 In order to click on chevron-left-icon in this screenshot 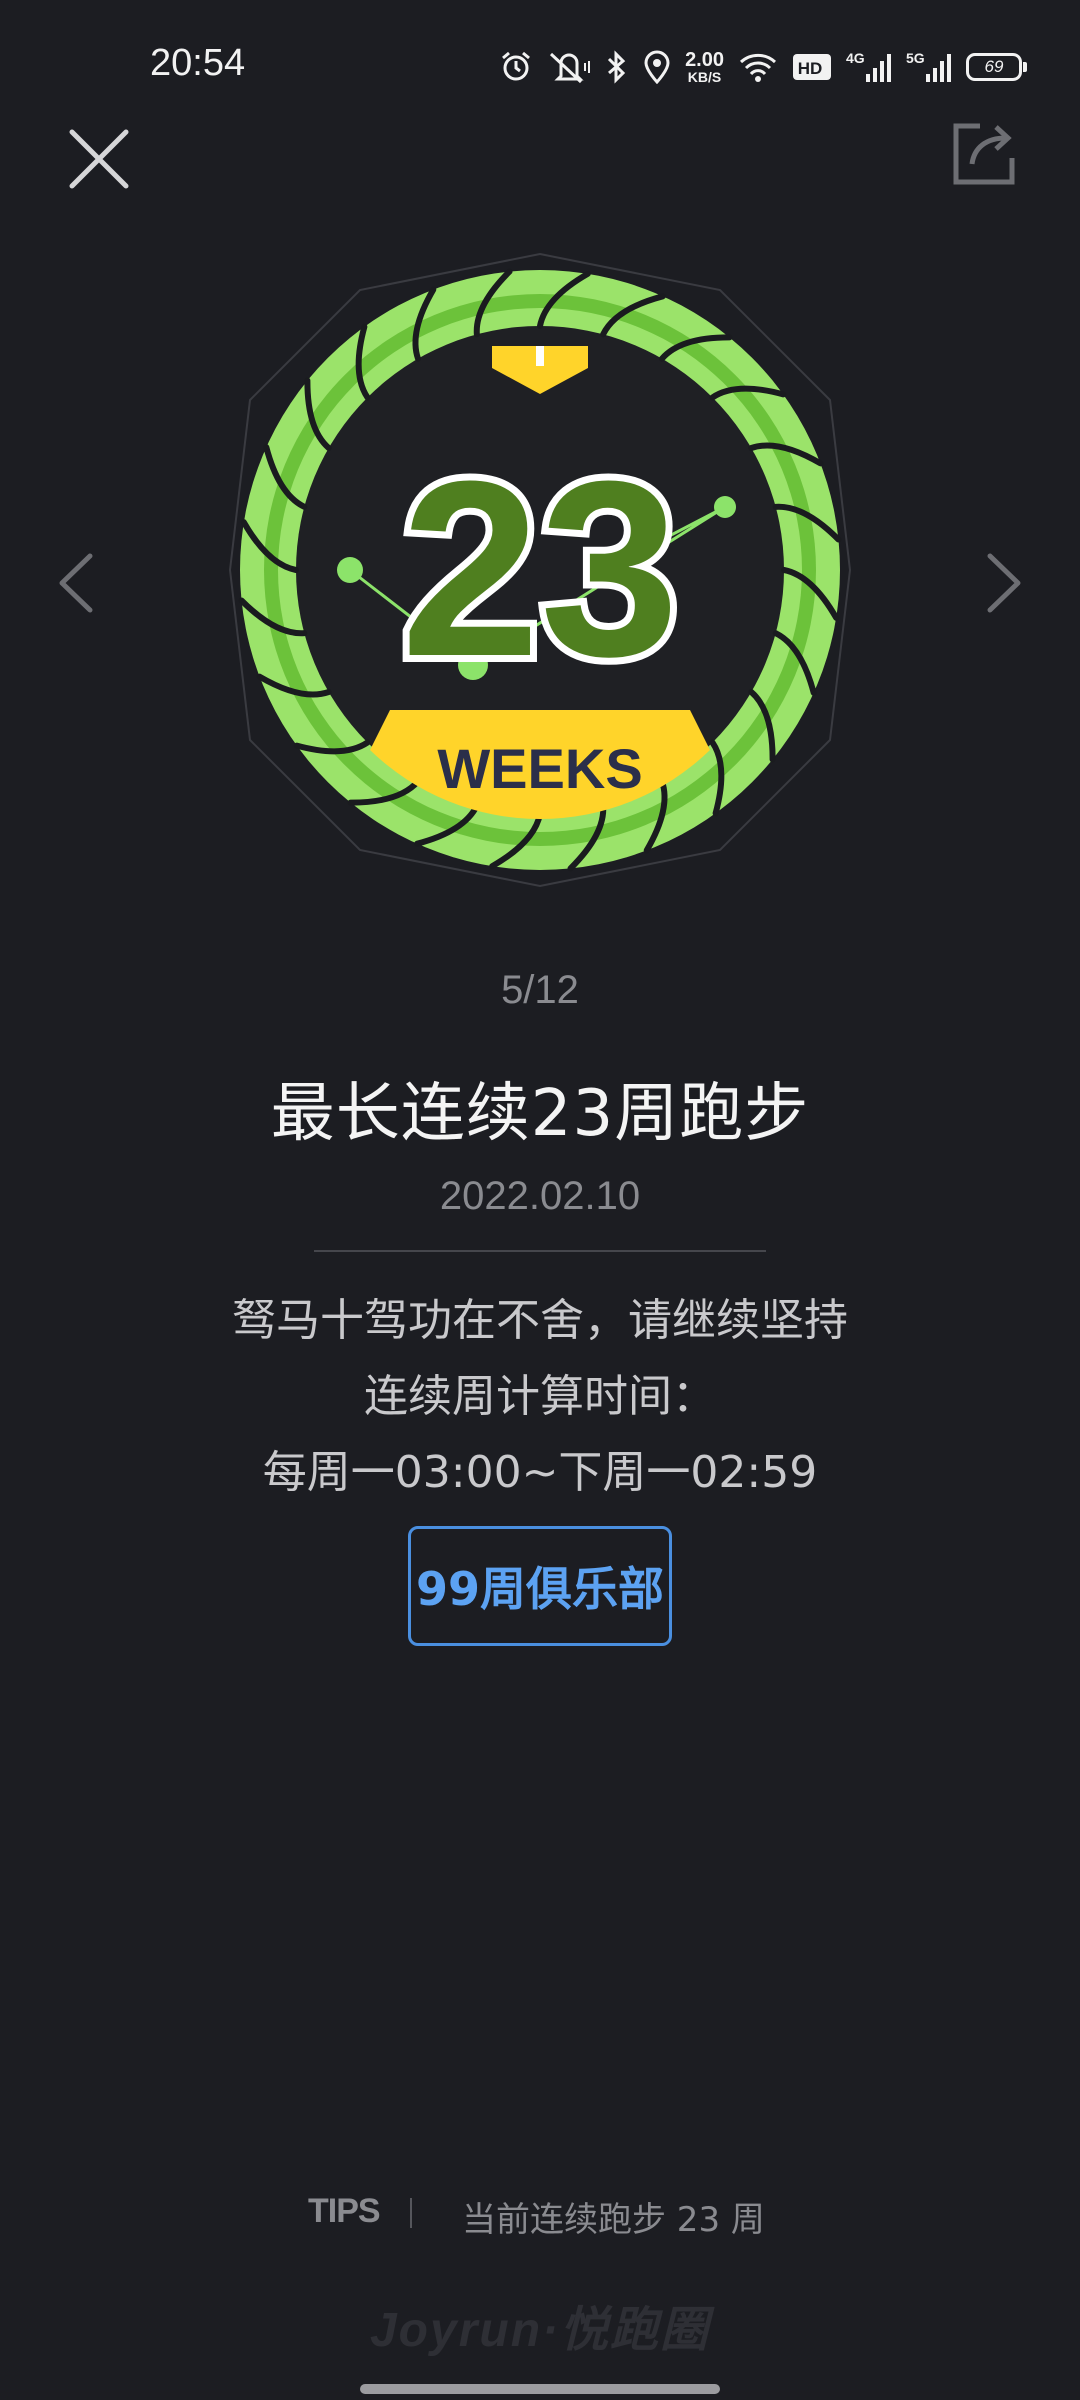, I will do `click(76, 583)`.